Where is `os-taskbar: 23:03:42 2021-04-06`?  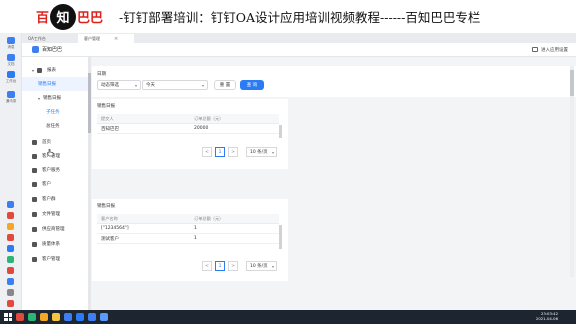
os-taskbar: 23:03:42 2021-04-06 is located at coordinates (288, 317).